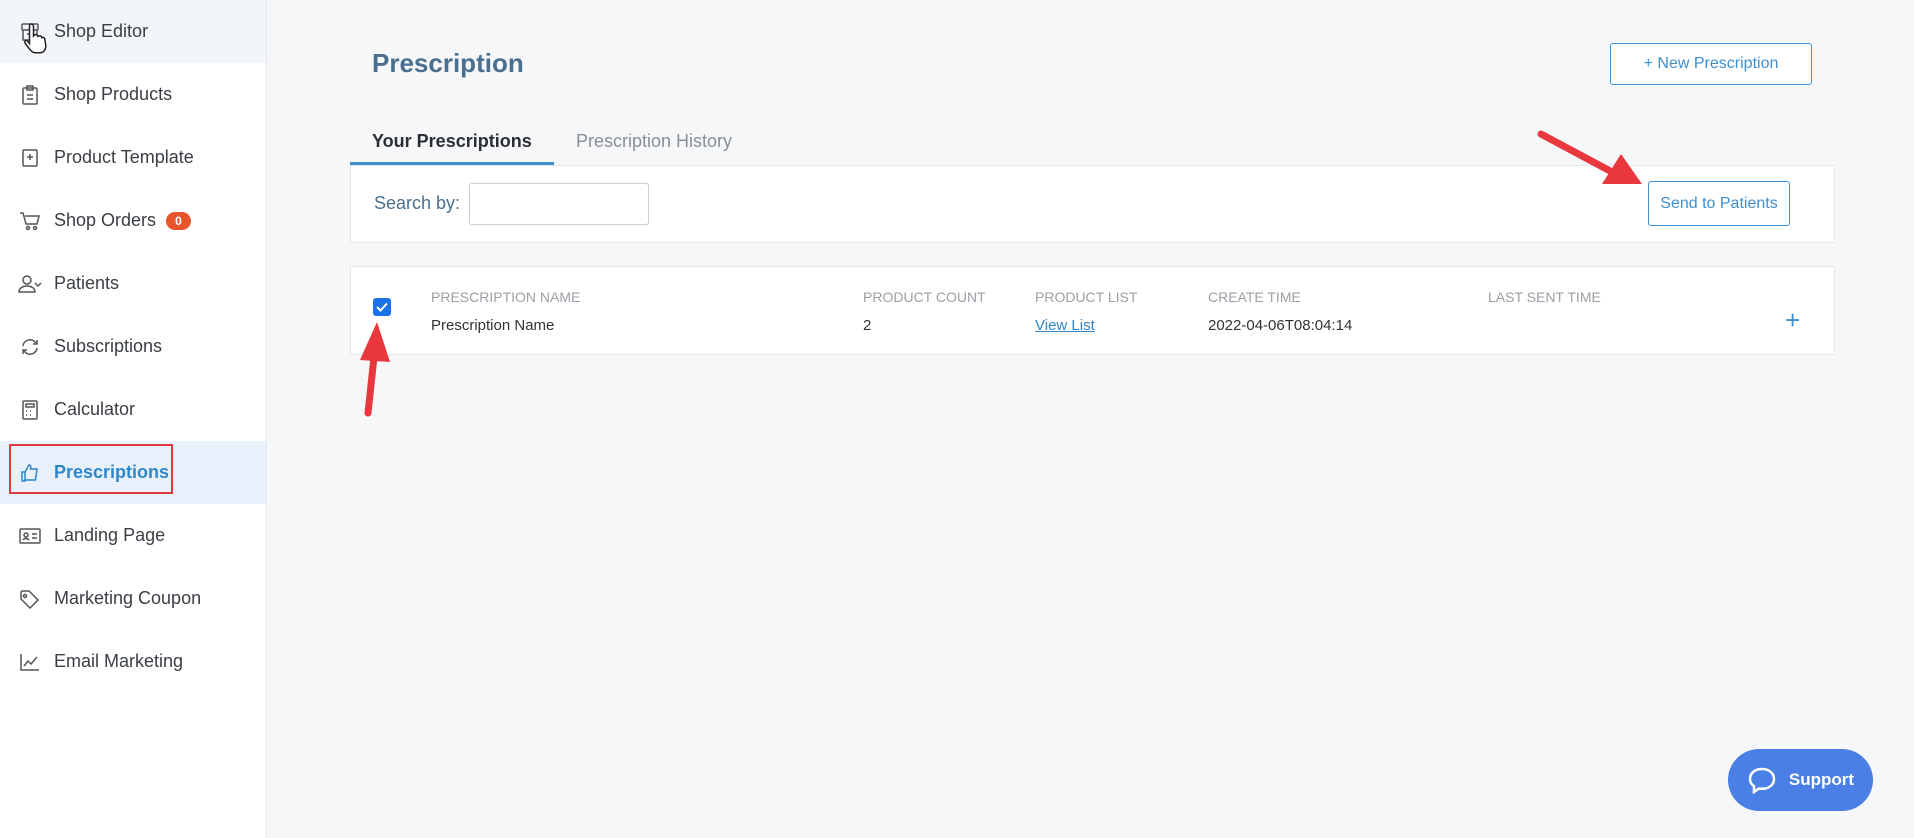  I want to click on cell-prescription-name: Prescription Name, so click(493, 325).